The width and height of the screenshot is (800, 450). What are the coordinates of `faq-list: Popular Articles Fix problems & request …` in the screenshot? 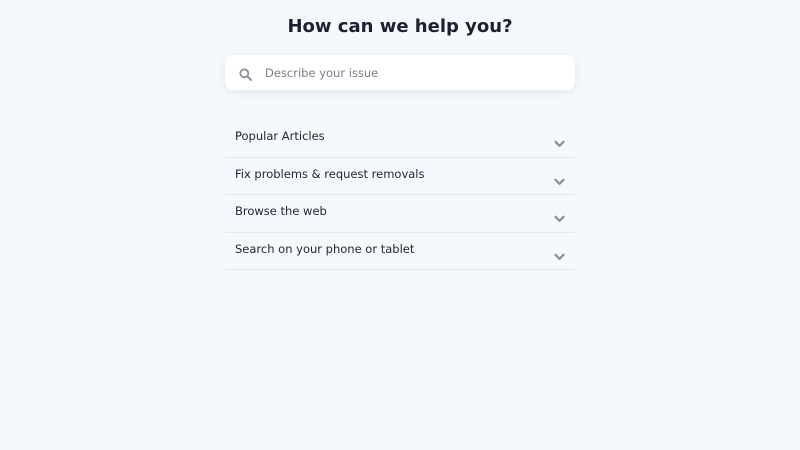 It's located at (400, 195).